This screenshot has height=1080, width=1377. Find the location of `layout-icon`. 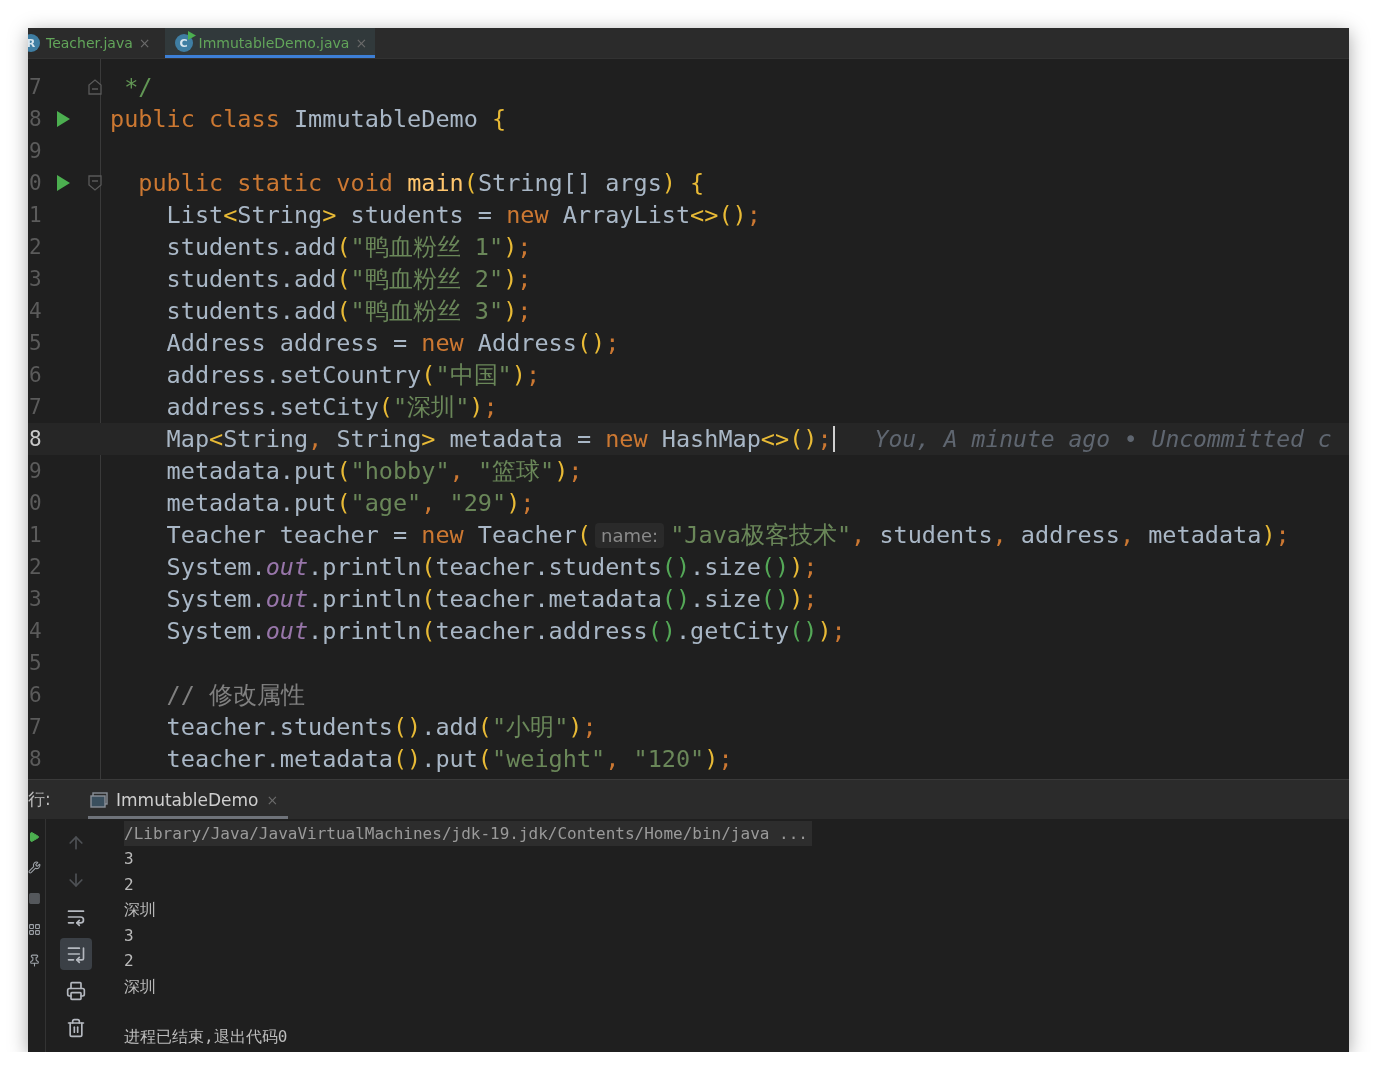

layout-icon is located at coordinates (34, 929).